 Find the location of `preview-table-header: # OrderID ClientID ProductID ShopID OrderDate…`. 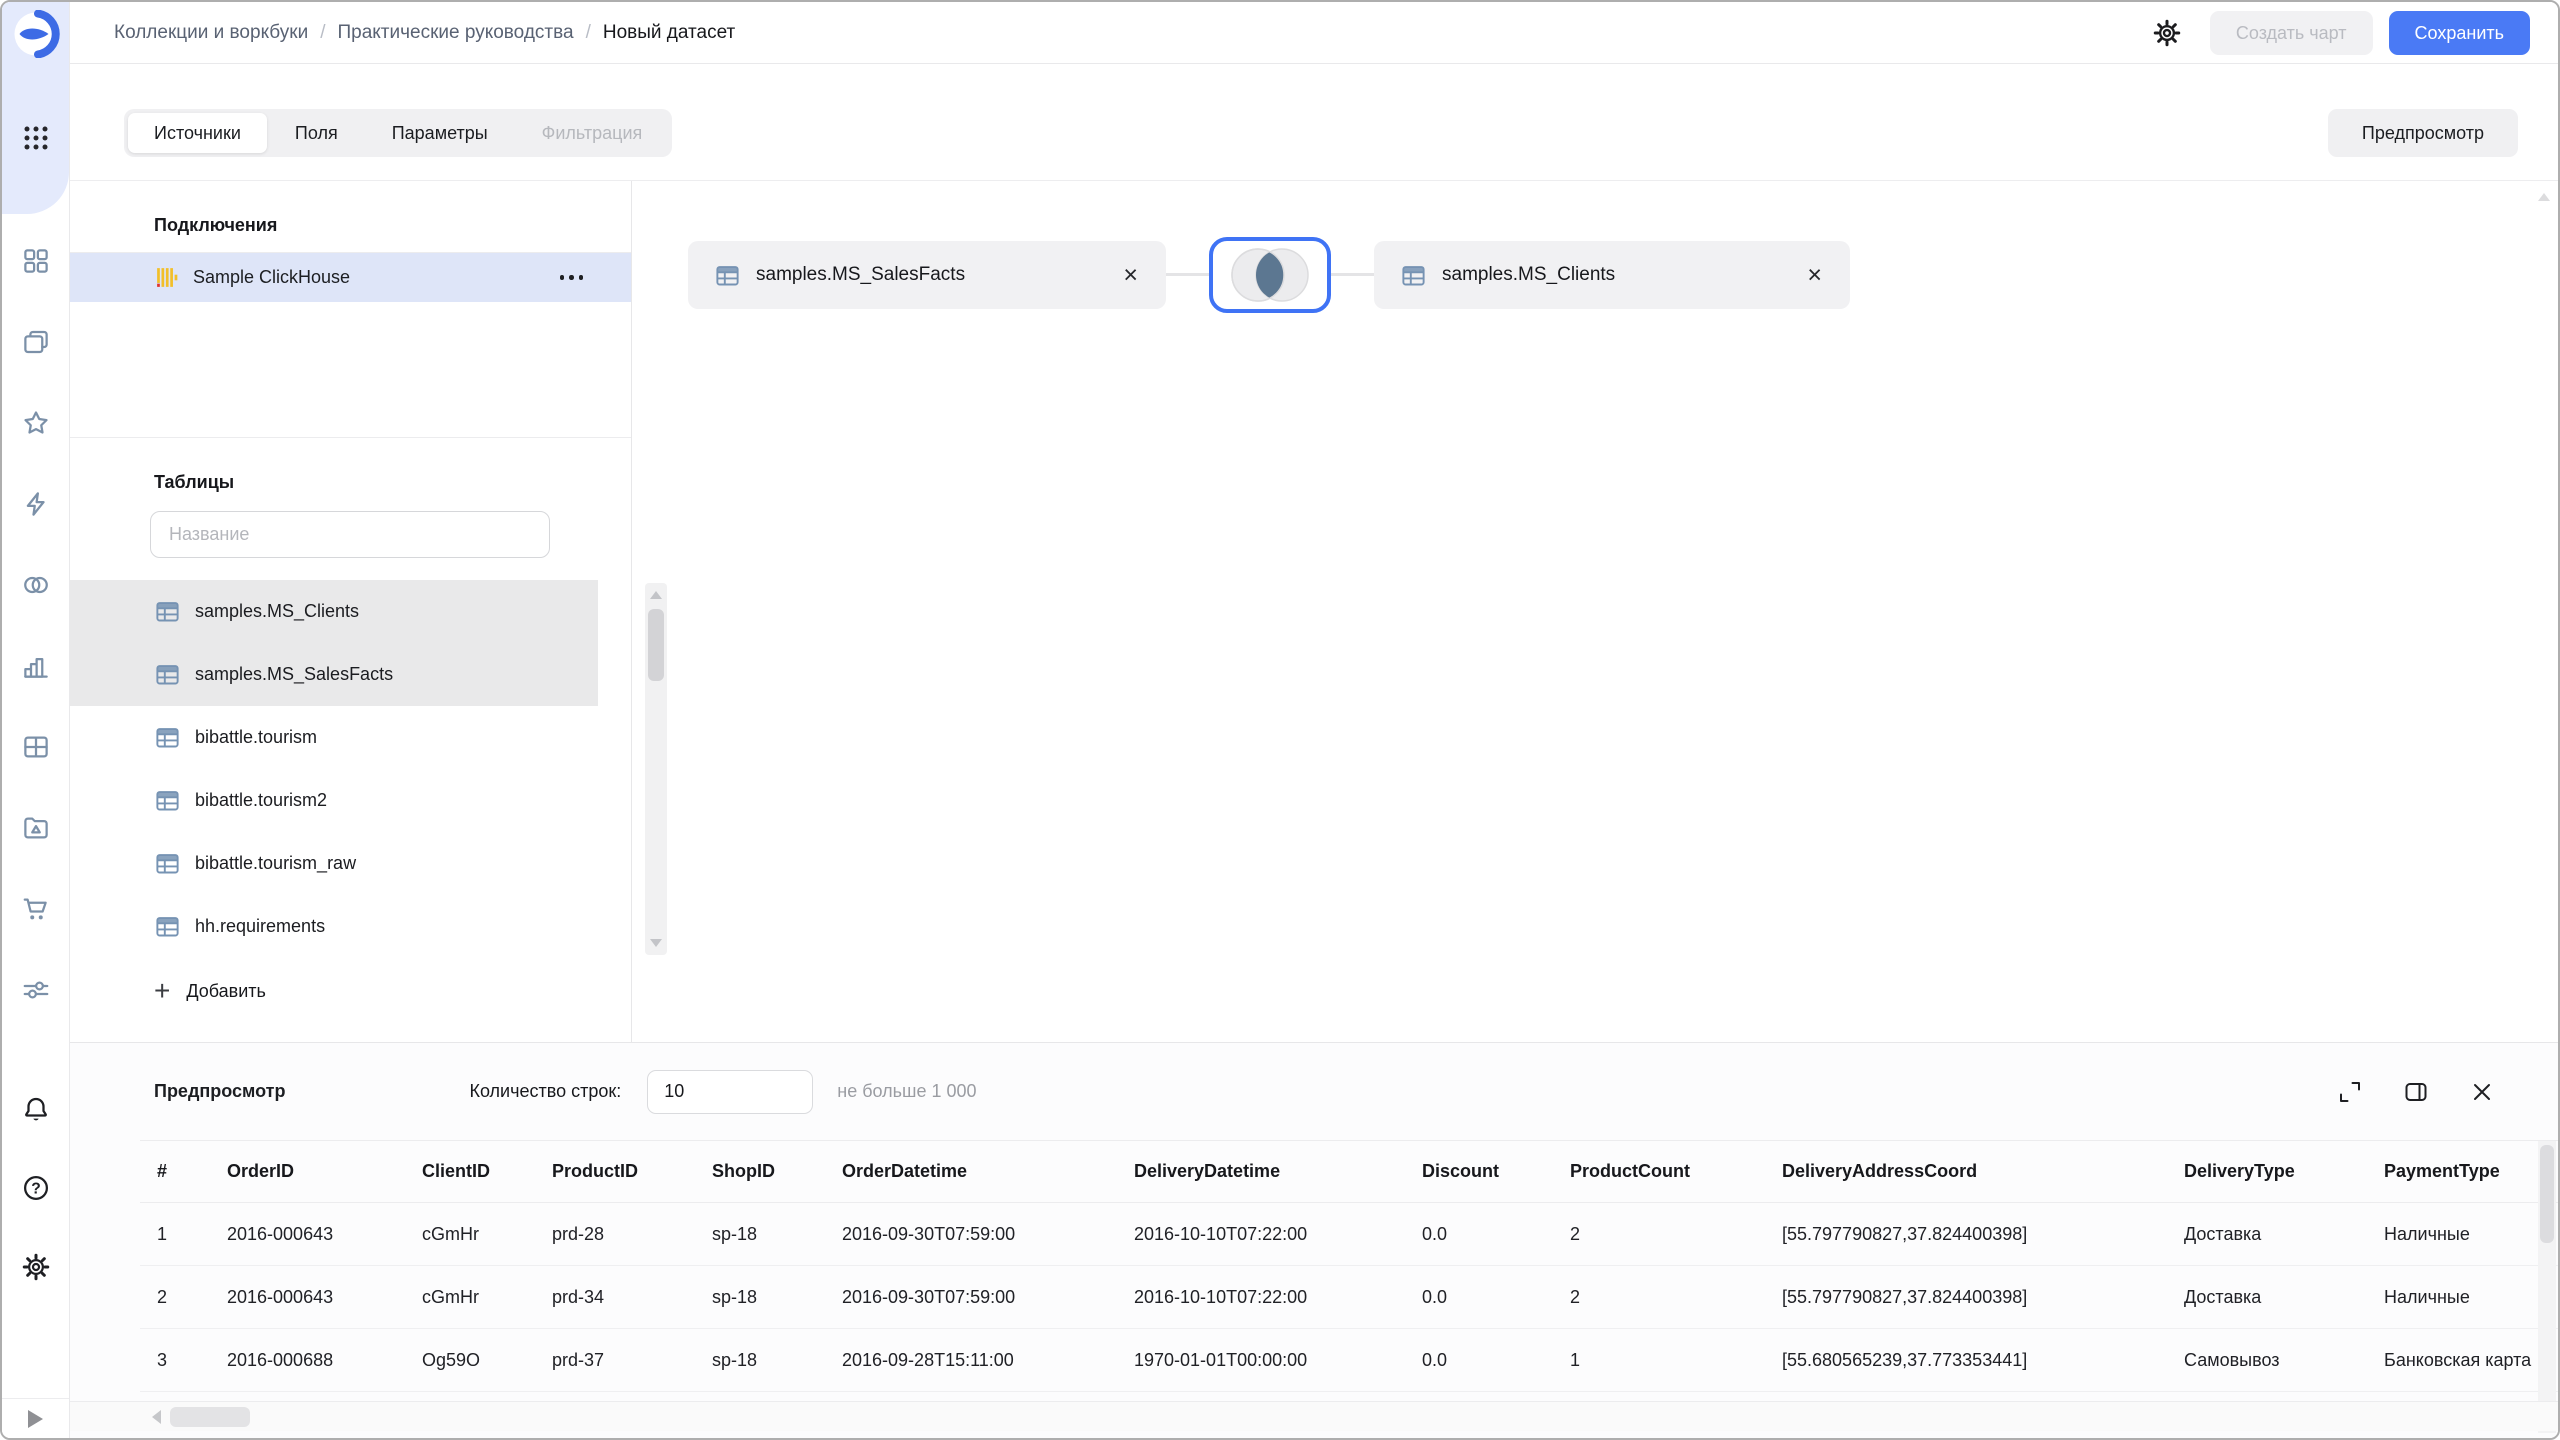

preview-table-header: # OrderID ClientID ProductID ShopID OrderDate… is located at coordinates (1349, 1172).